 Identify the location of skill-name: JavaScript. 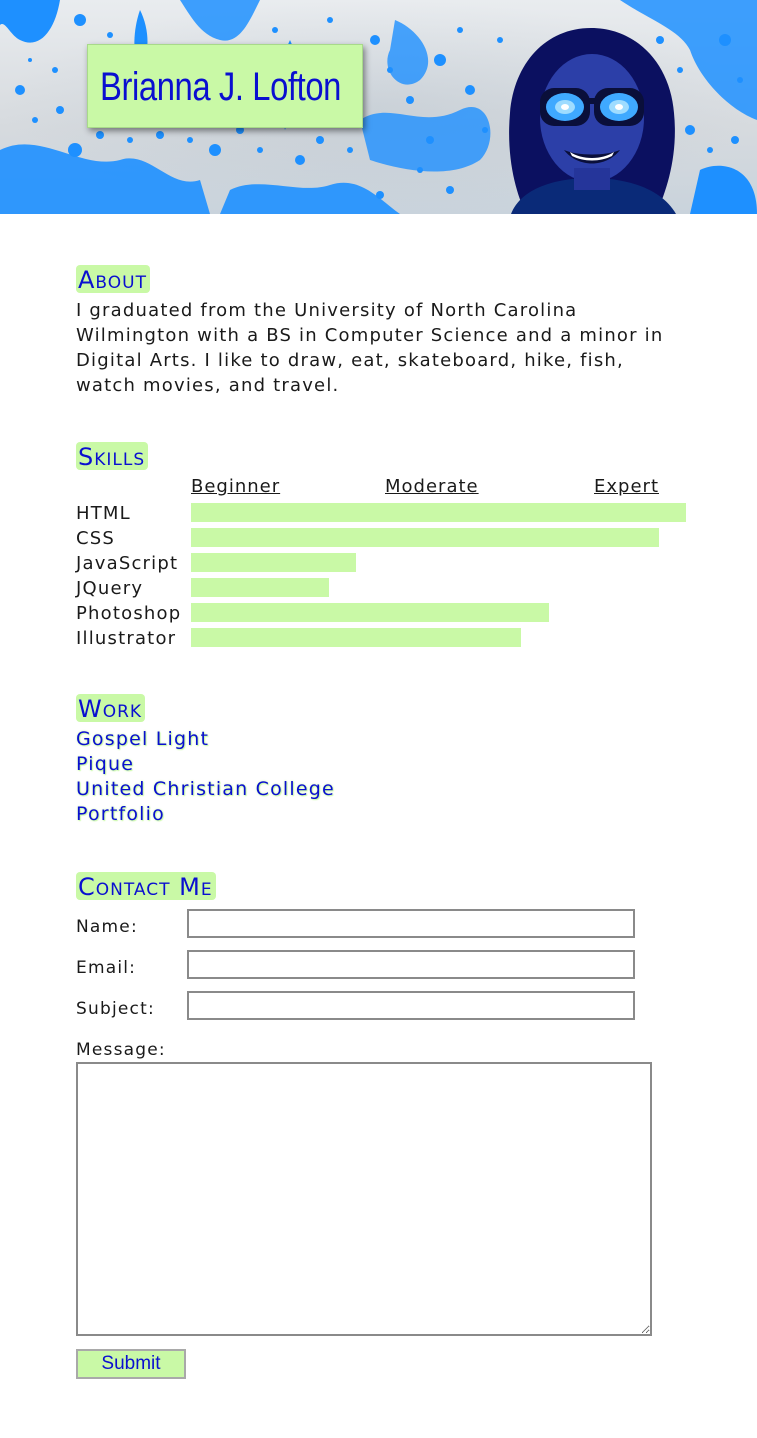
(127, 563).